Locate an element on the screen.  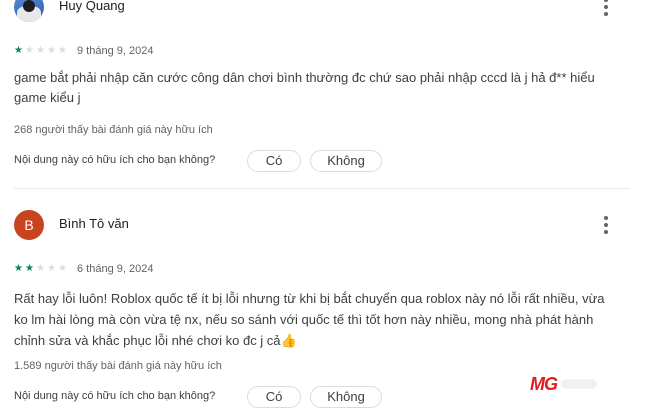
divider is located at coordinates (322, 188).